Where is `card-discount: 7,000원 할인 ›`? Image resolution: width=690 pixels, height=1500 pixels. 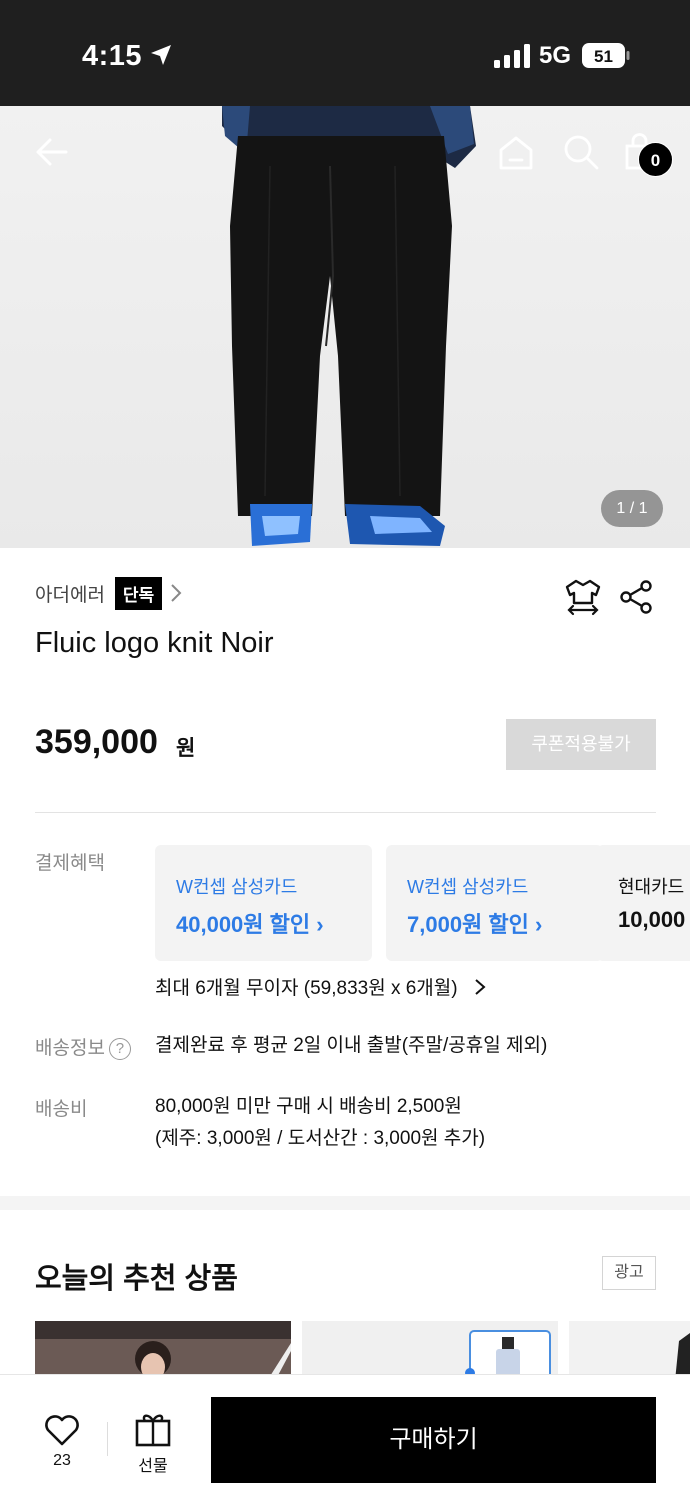
card-discount: 7,000원 할인 › is located at coordinates (475, 924).